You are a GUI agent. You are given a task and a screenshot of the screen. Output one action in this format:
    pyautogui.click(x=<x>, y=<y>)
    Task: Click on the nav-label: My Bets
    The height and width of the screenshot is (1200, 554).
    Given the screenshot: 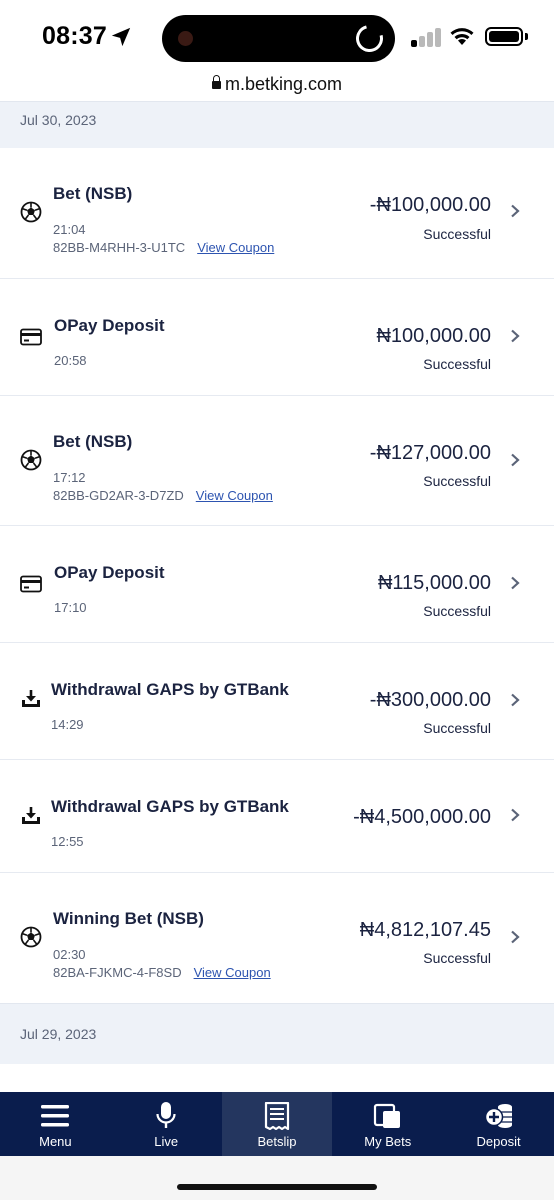 What is the action you would take?
    pyautogui.click(x=388, y=1141)
    